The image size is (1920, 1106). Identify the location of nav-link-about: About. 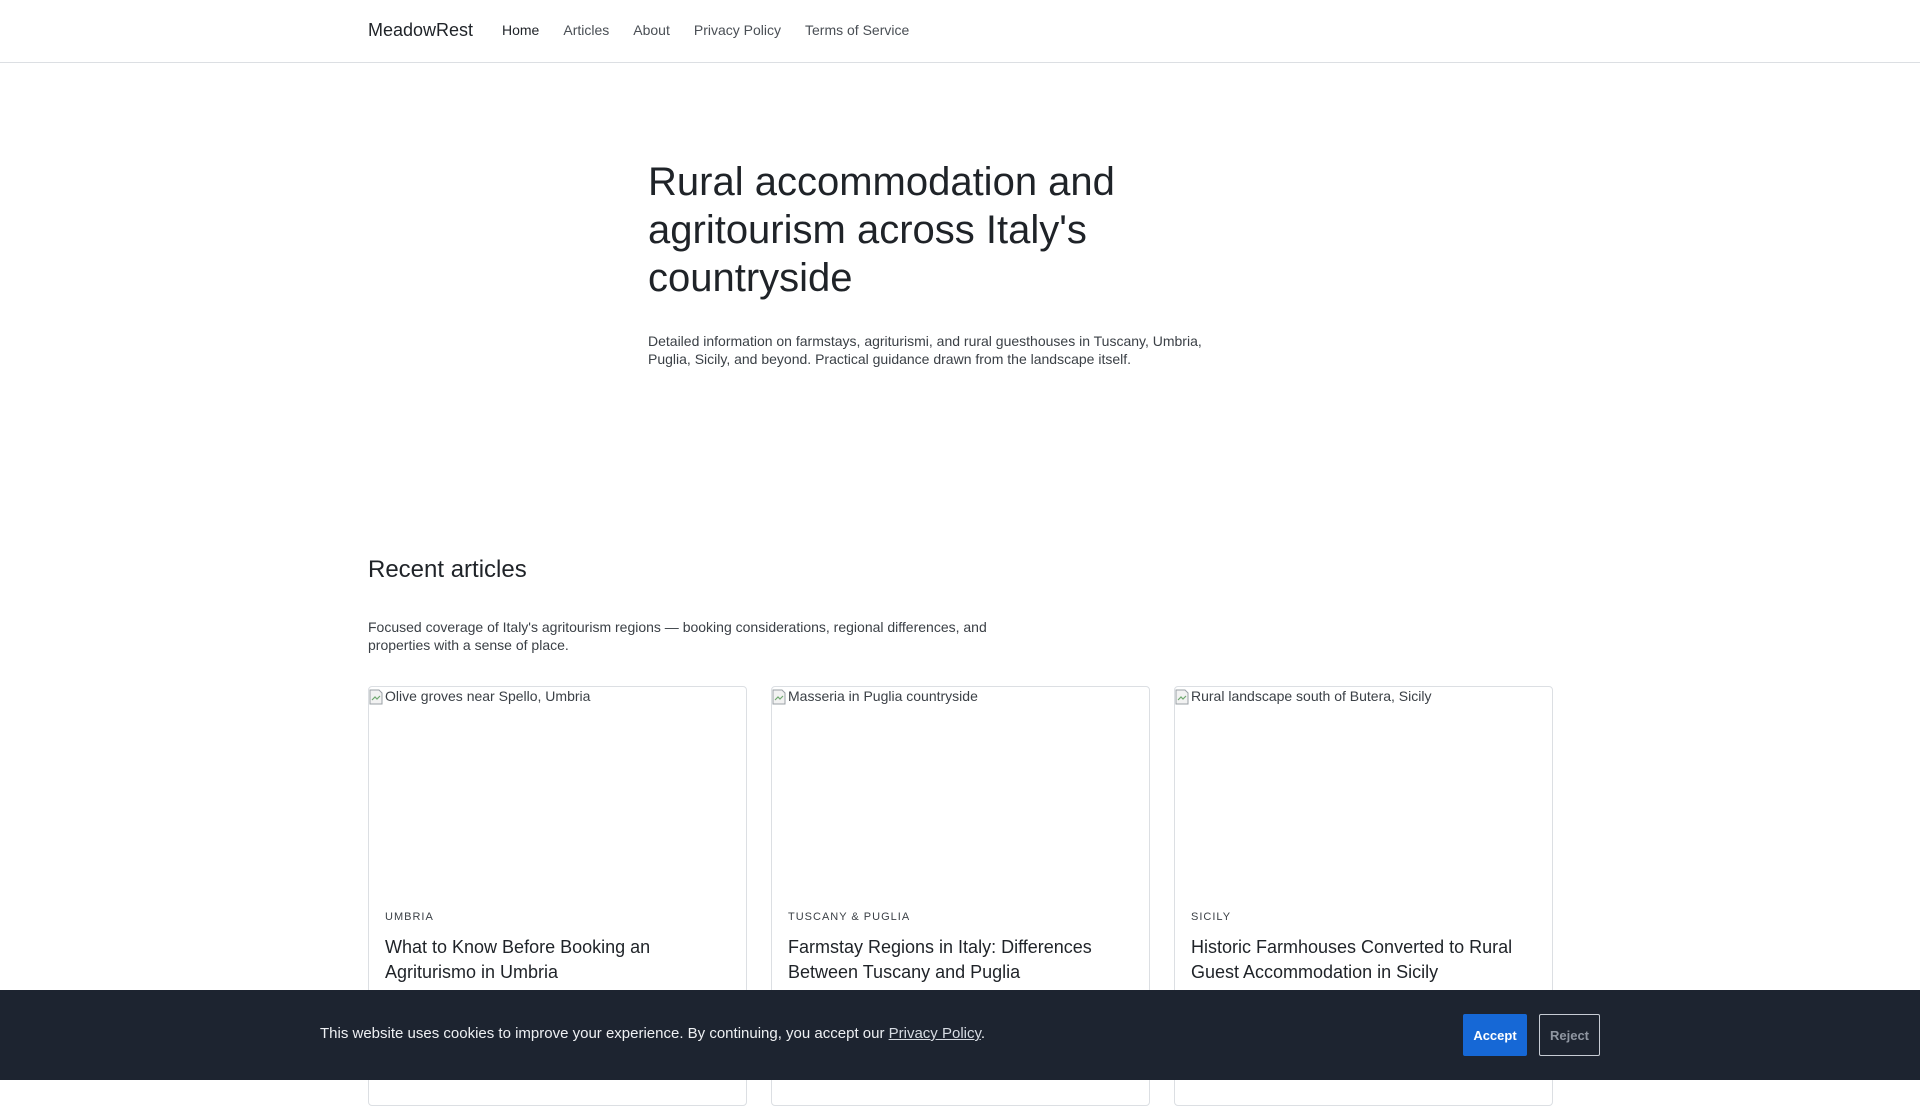
(651, 30).